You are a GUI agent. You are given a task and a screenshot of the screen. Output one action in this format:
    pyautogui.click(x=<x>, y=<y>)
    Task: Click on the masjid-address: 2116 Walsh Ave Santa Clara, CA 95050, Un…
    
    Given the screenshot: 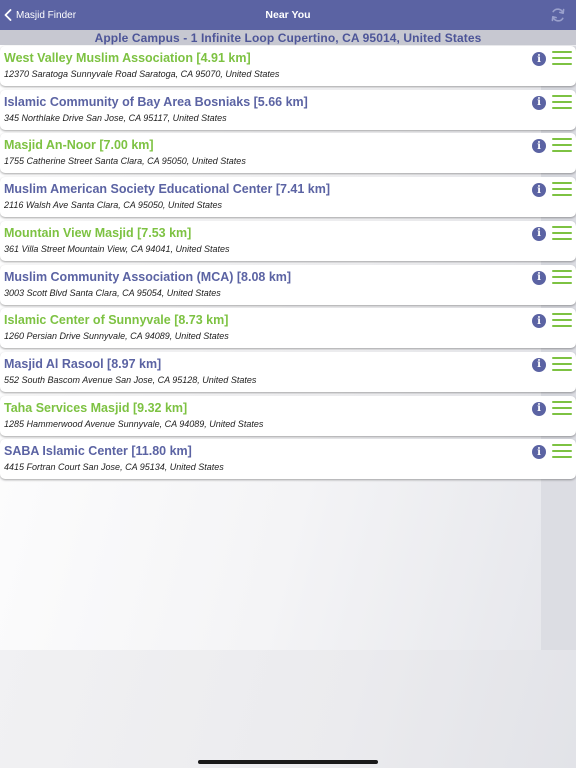 What is the action you would take?
    pyautogui.click(x=113, y=205)
    